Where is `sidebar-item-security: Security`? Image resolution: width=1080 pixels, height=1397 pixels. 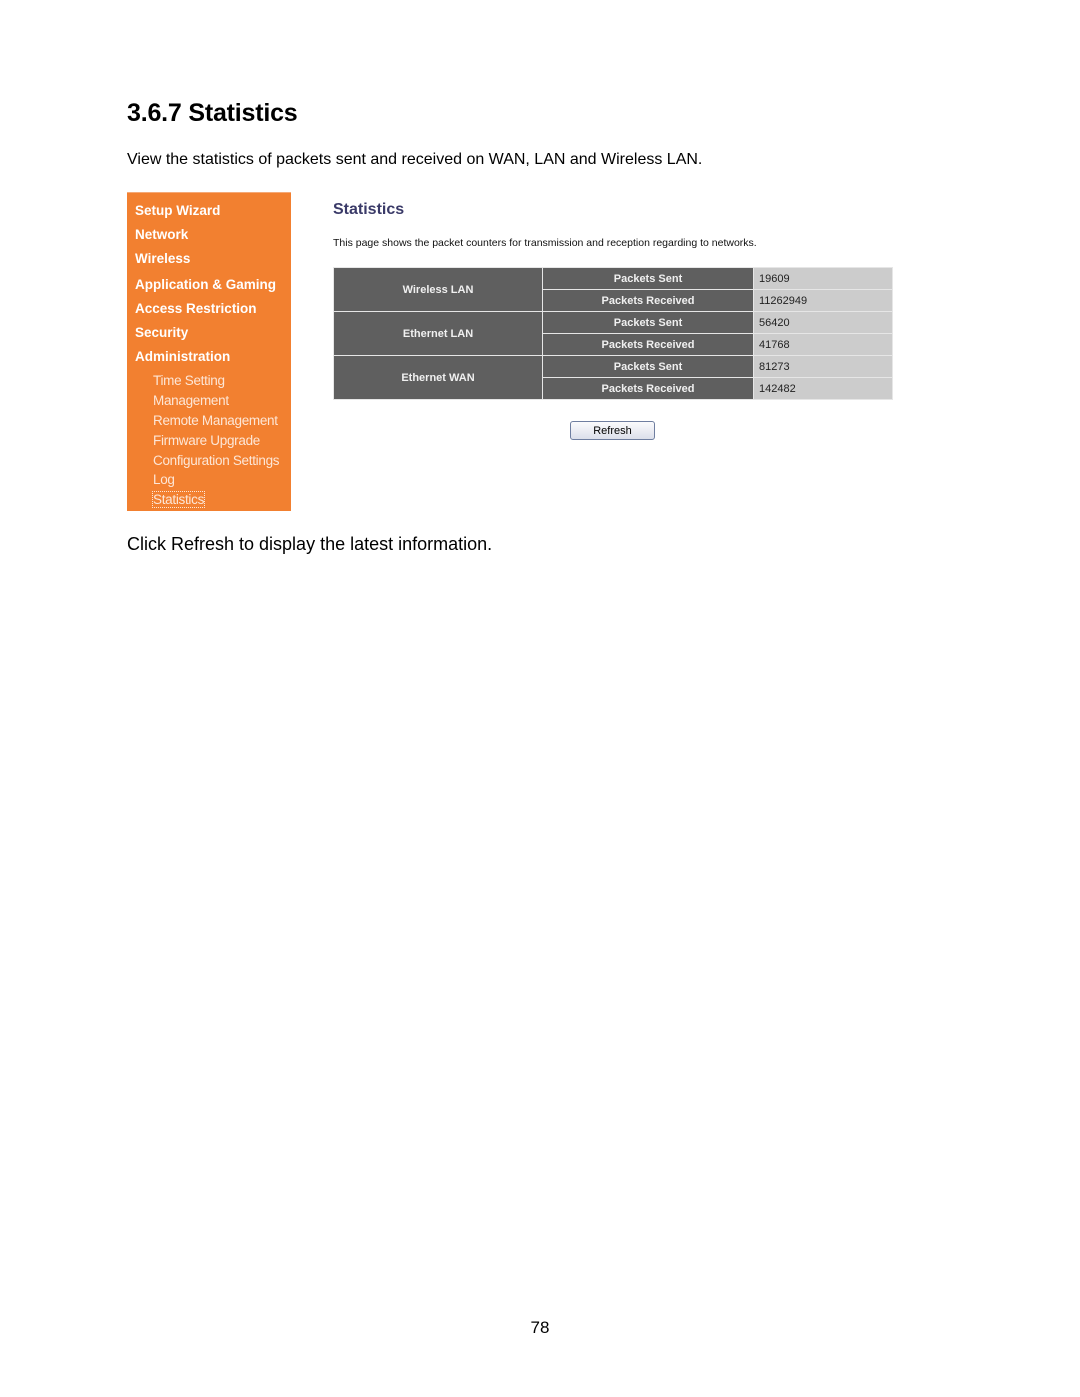 sidebar-item-security: Security is located at coordinates (161, 332).